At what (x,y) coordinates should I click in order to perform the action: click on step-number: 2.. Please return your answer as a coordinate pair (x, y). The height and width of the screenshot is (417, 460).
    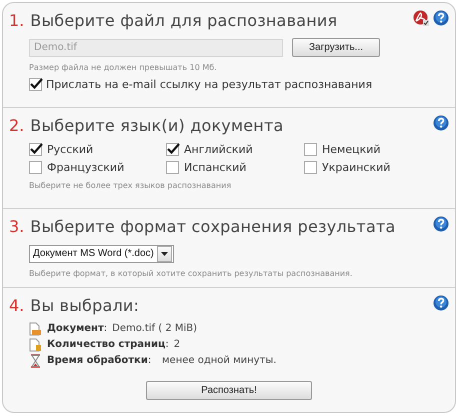
    Looking at the image, I should click on (16, 126).